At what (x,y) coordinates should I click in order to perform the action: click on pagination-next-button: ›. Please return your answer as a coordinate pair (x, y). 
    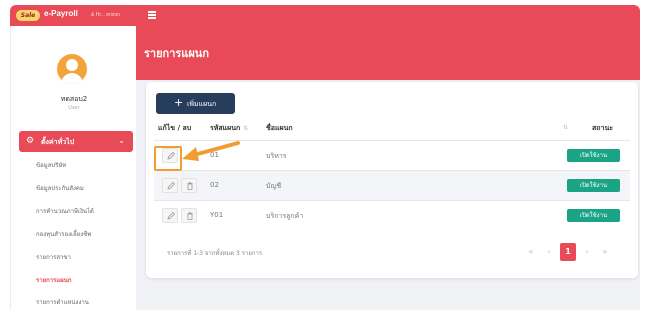
    Looking at the image, I should click on (587, 252).